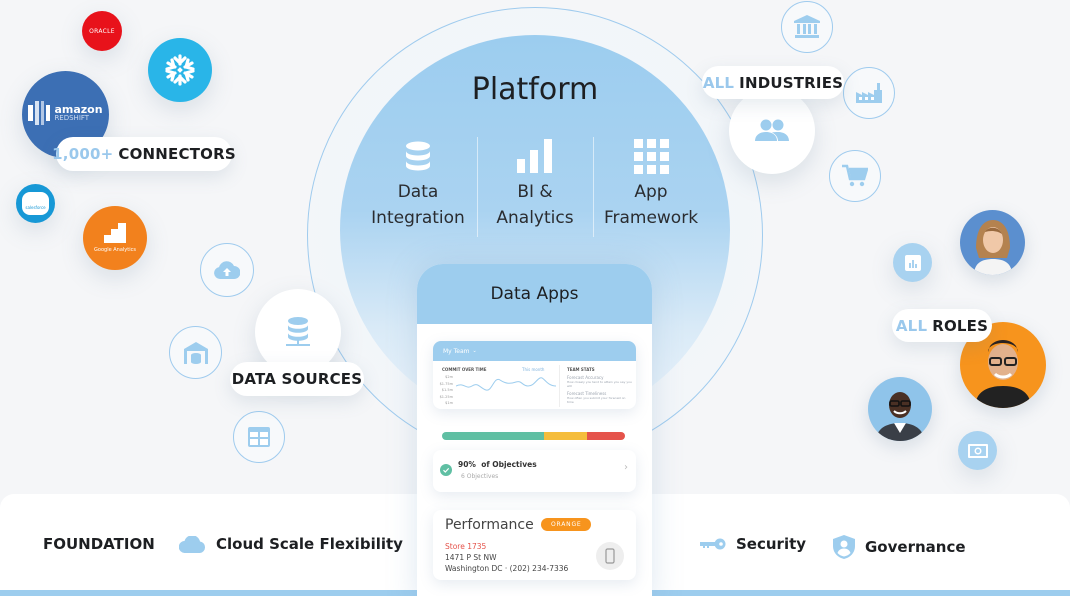 Image resolution: width=1070 pixels, height=596 pixels. Describe the element at coordinates (78, 109) in the screenshot. I see `redshift-line1: amazon` at that location.